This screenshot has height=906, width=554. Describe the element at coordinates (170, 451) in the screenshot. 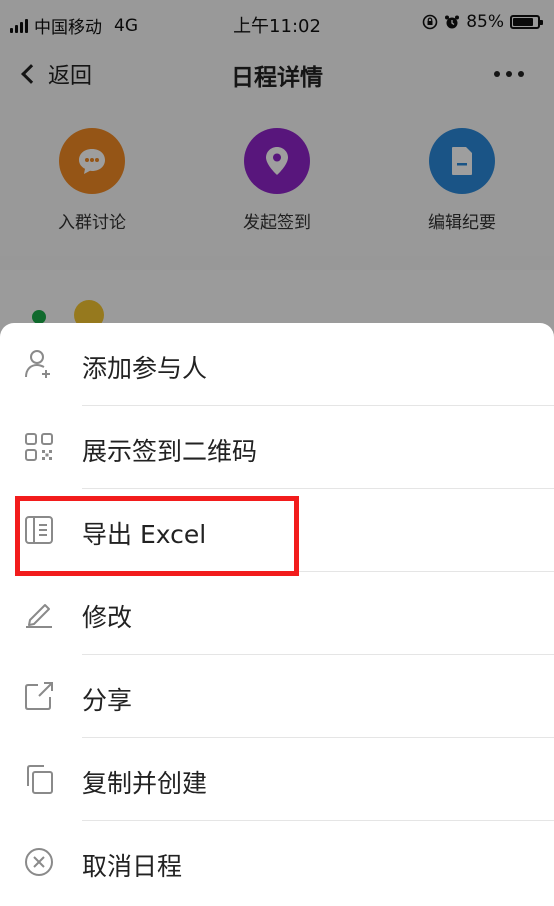

I see `menu-label: 展示签到二维码` at that location.